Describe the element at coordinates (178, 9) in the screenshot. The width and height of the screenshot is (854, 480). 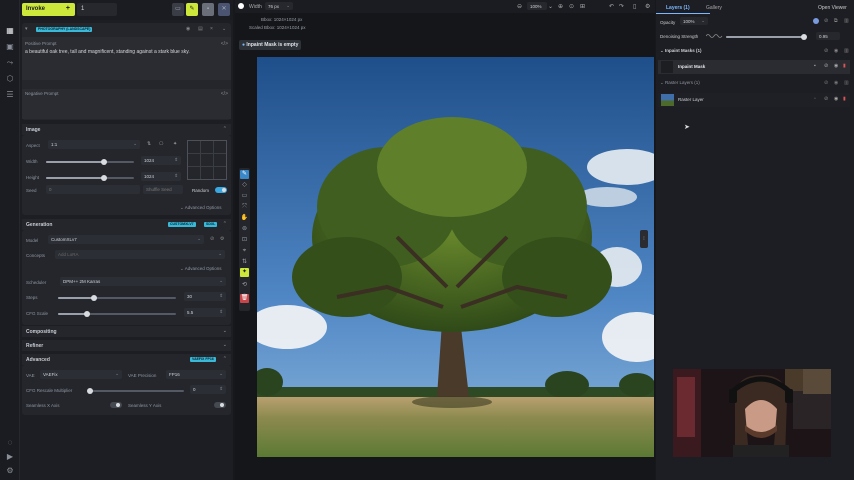
I see `cancel-icon: ▭` at that location.